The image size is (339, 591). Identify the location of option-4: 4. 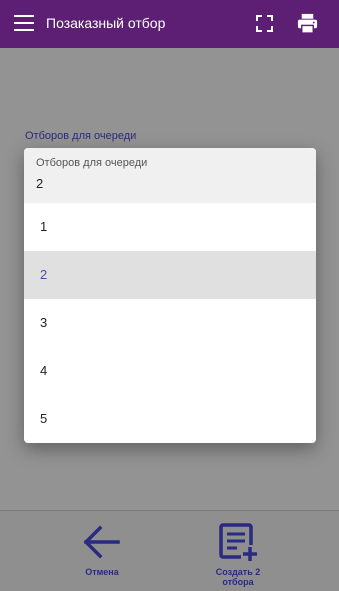
(170, 371).